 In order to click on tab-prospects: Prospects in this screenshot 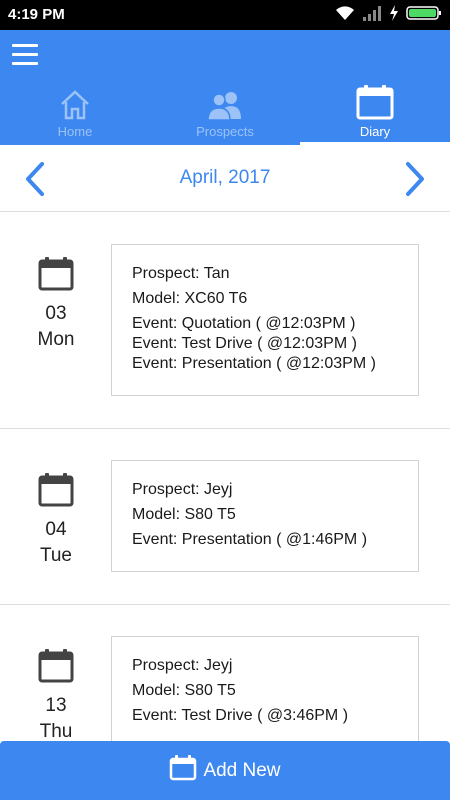, I will do `click(225, 115)`.